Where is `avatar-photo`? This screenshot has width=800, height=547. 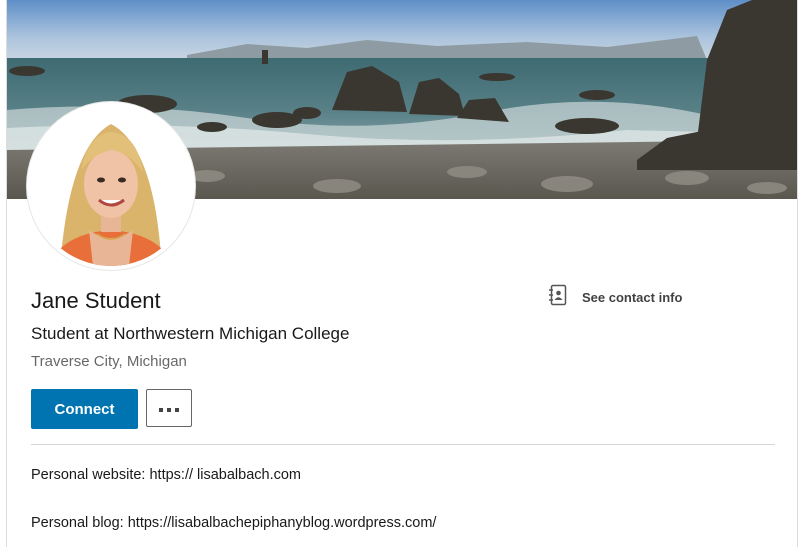
avatar-photo is located at coordinates (111, 186).